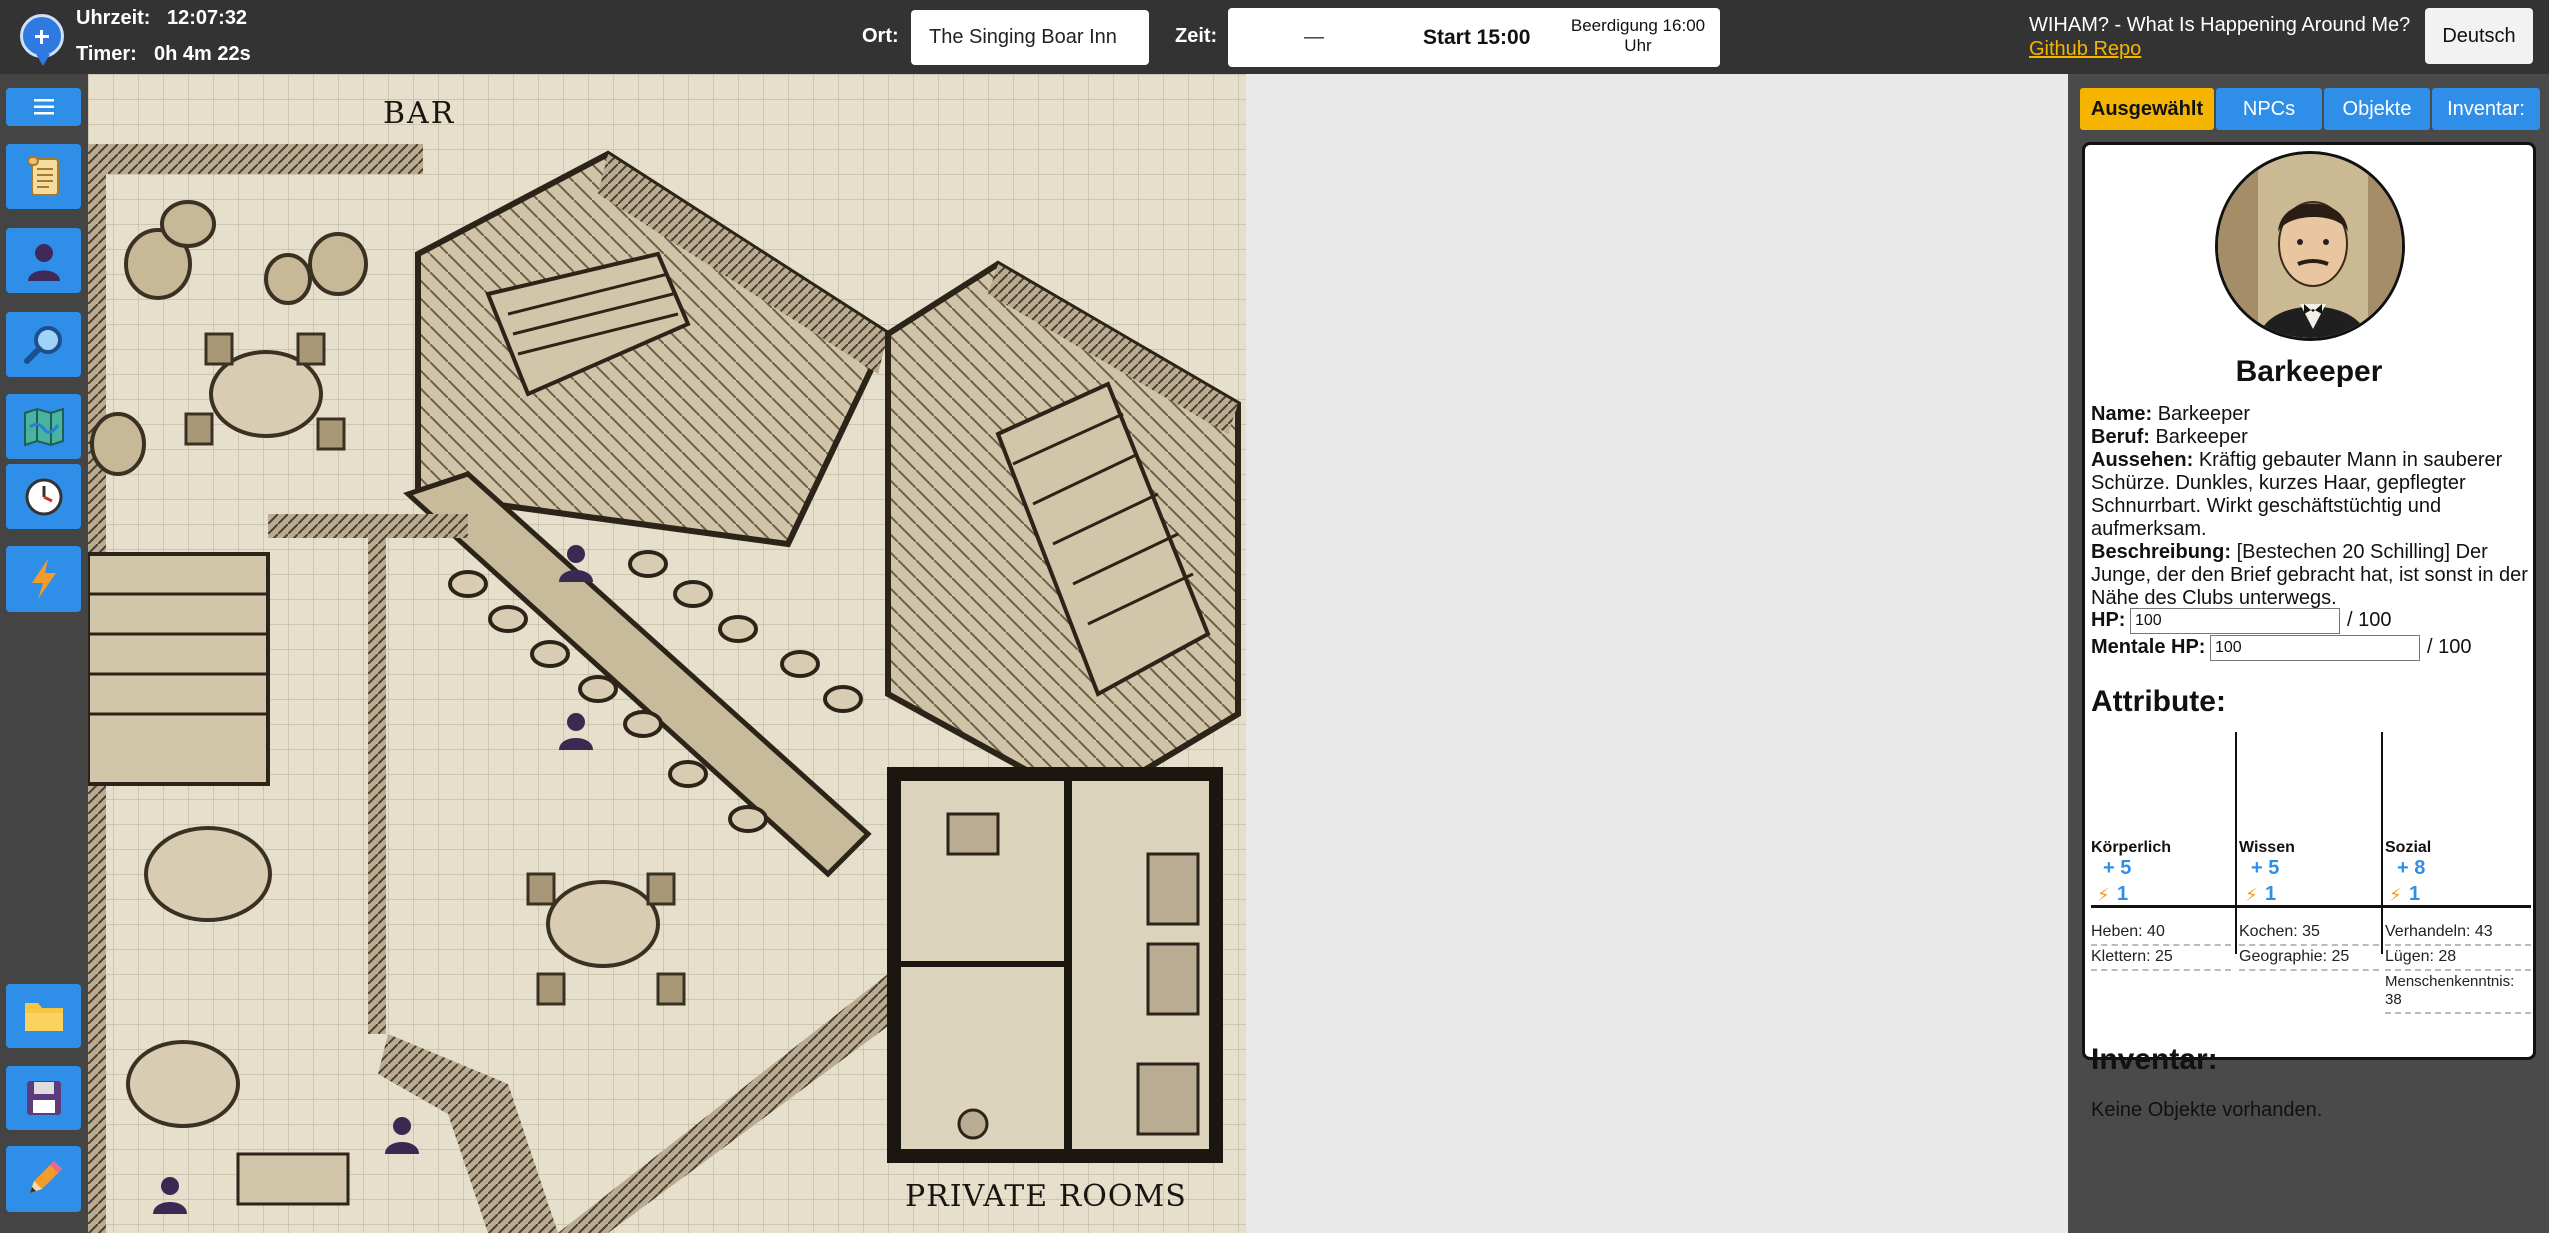 Image resolution: width=2549 pixels, height=1233 pixels. I want to click on menu-icon, so click(43, 107).